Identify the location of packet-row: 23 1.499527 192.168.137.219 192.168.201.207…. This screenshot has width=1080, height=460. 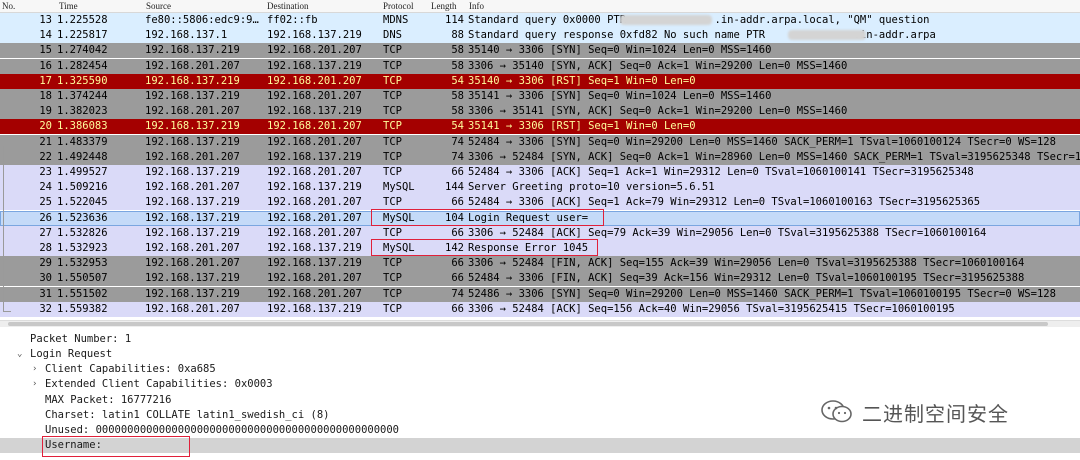
(540, 172).